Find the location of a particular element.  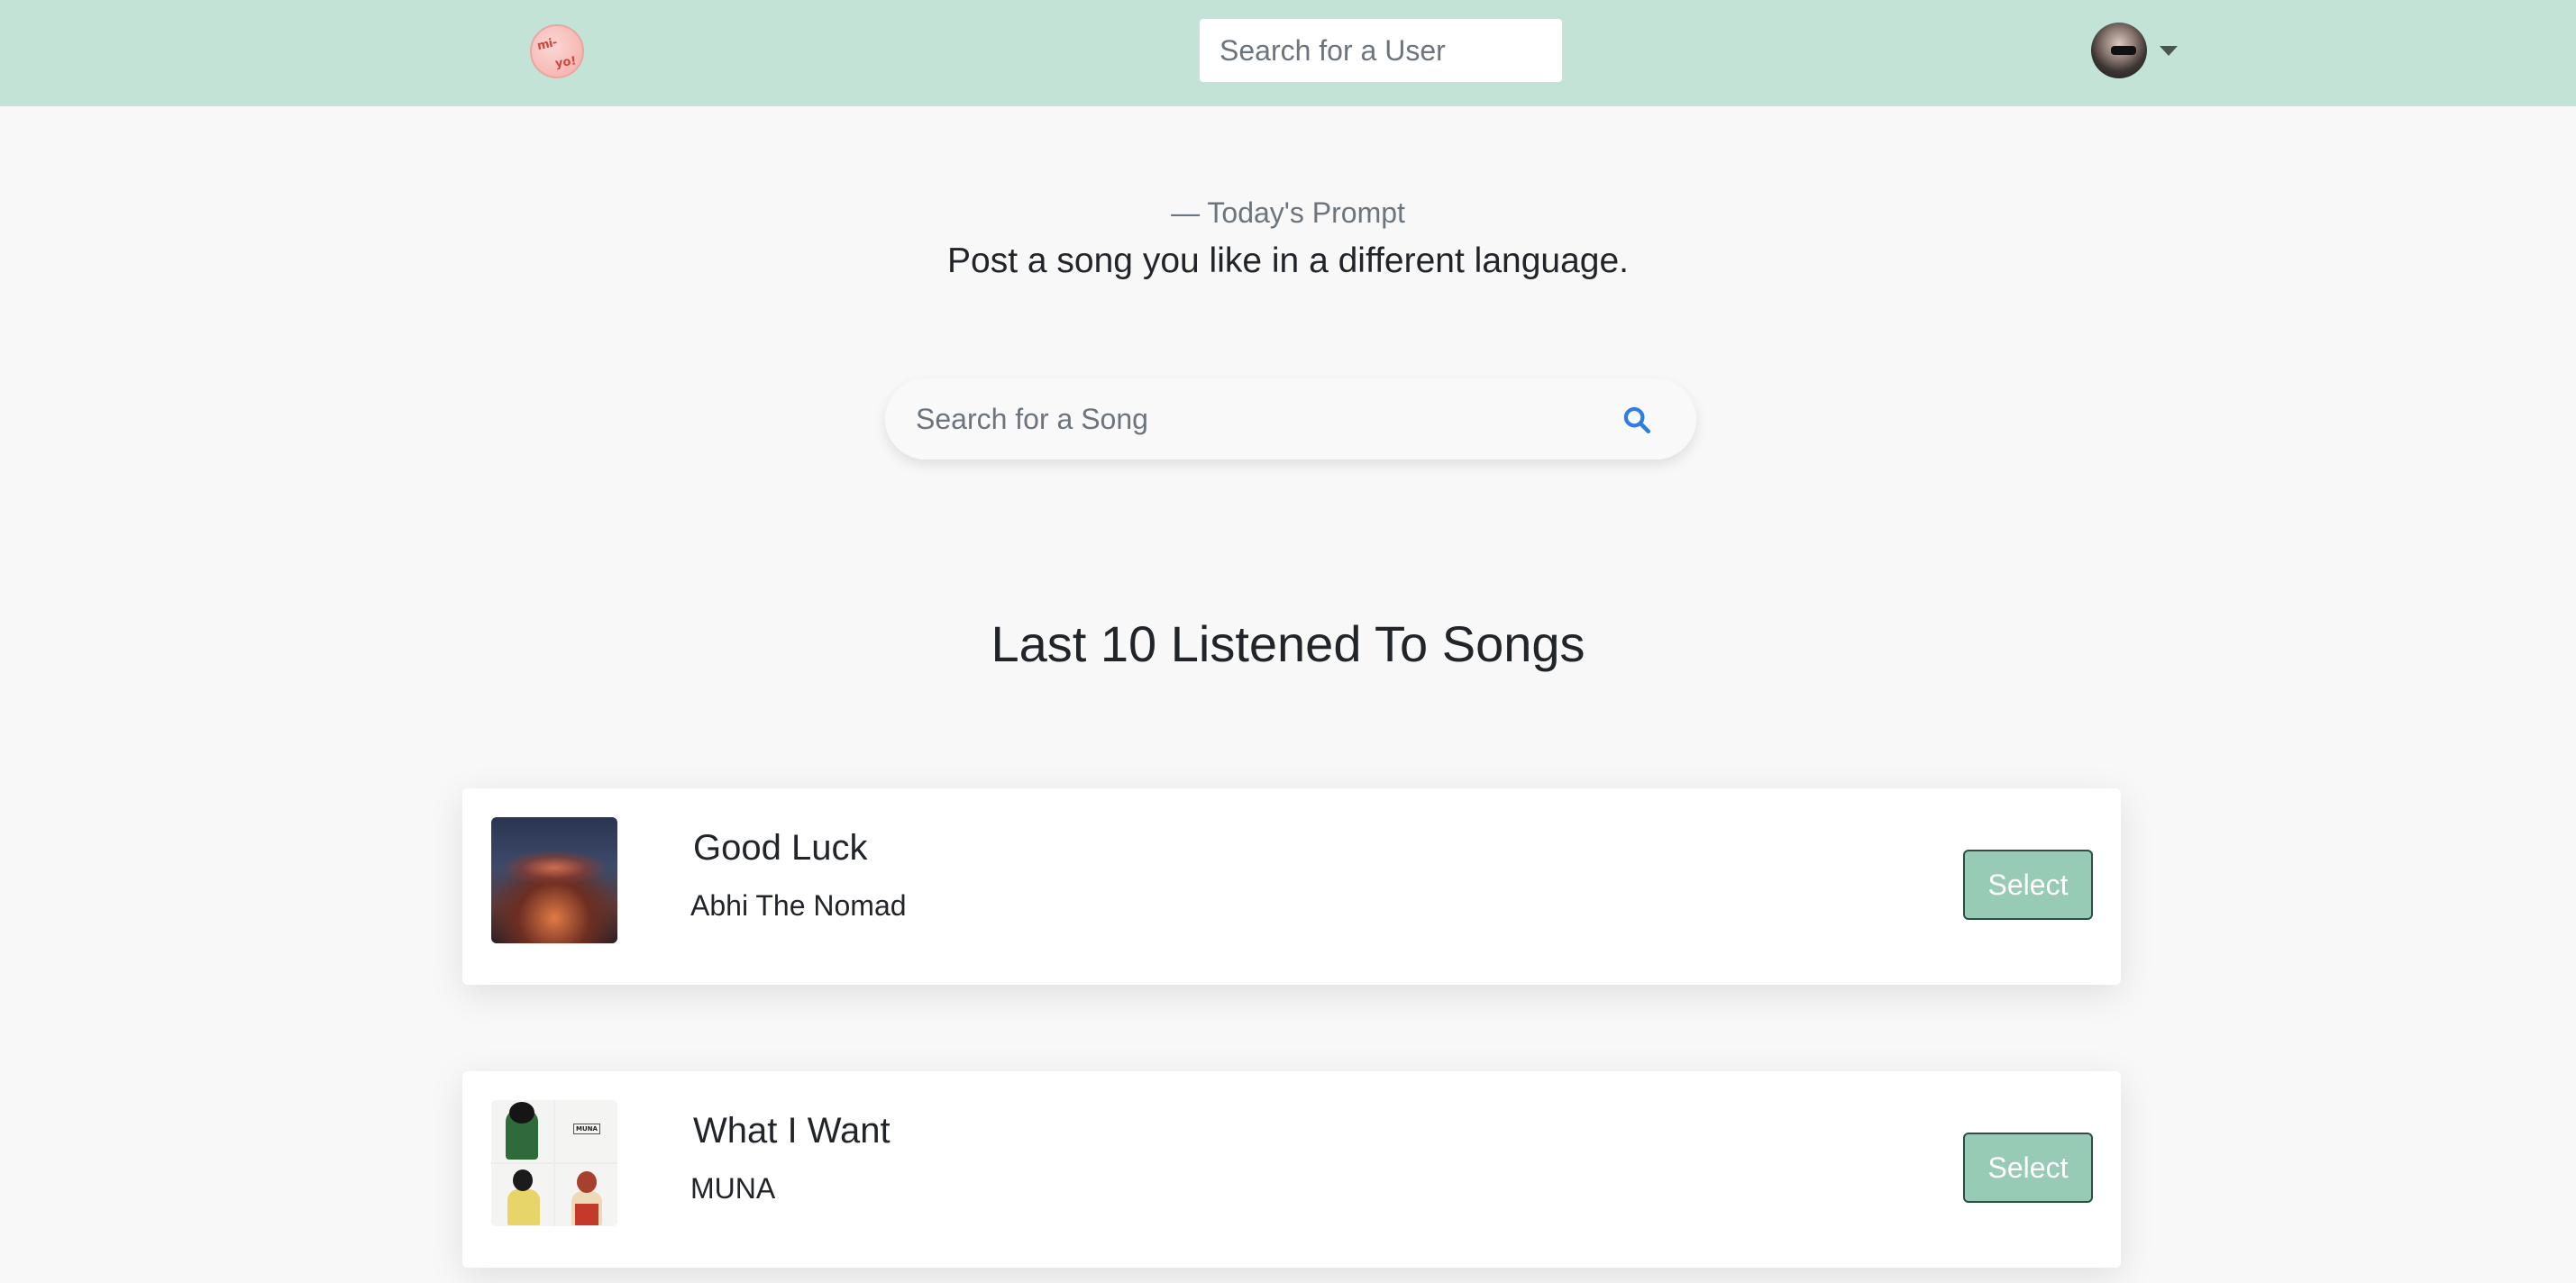

album-art: MUNA is located at coordinates (554, 1163).